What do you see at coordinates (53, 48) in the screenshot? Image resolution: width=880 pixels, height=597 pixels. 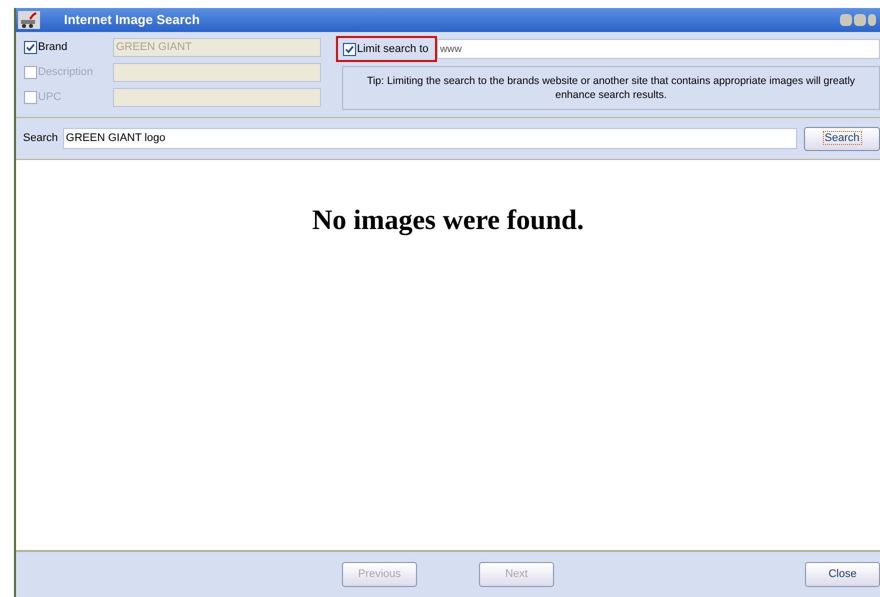 I see `filter-label: Brand` at bounding box center [53, 48].